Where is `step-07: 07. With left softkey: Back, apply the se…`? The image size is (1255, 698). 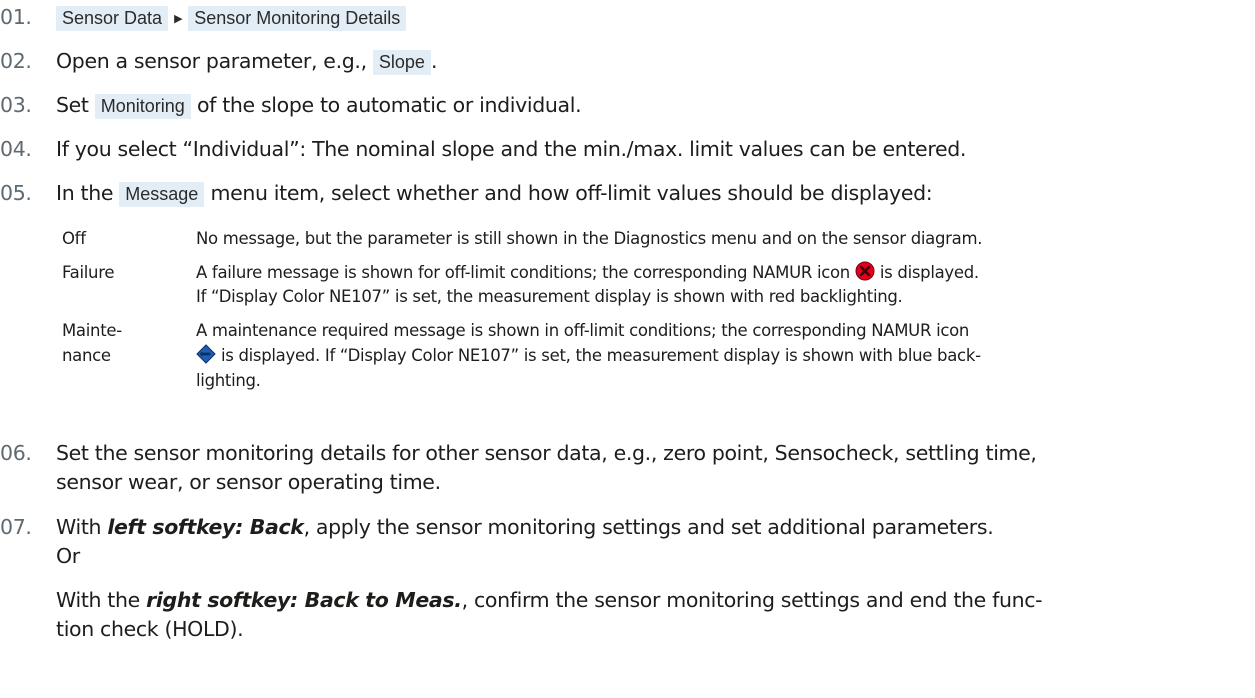 step-07: 07. With left softkey: Back, apply the se… is located at coordinates (497, 527).